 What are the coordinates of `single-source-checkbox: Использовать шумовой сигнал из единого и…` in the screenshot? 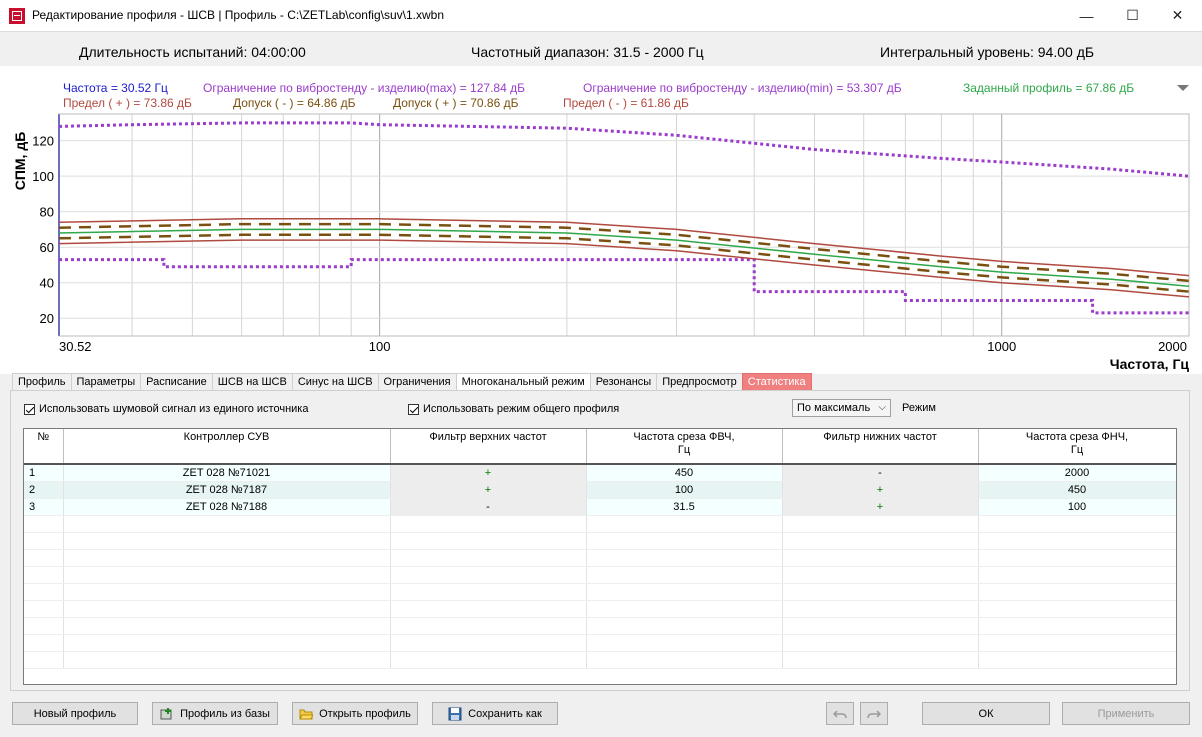 It's located at (166, 409).